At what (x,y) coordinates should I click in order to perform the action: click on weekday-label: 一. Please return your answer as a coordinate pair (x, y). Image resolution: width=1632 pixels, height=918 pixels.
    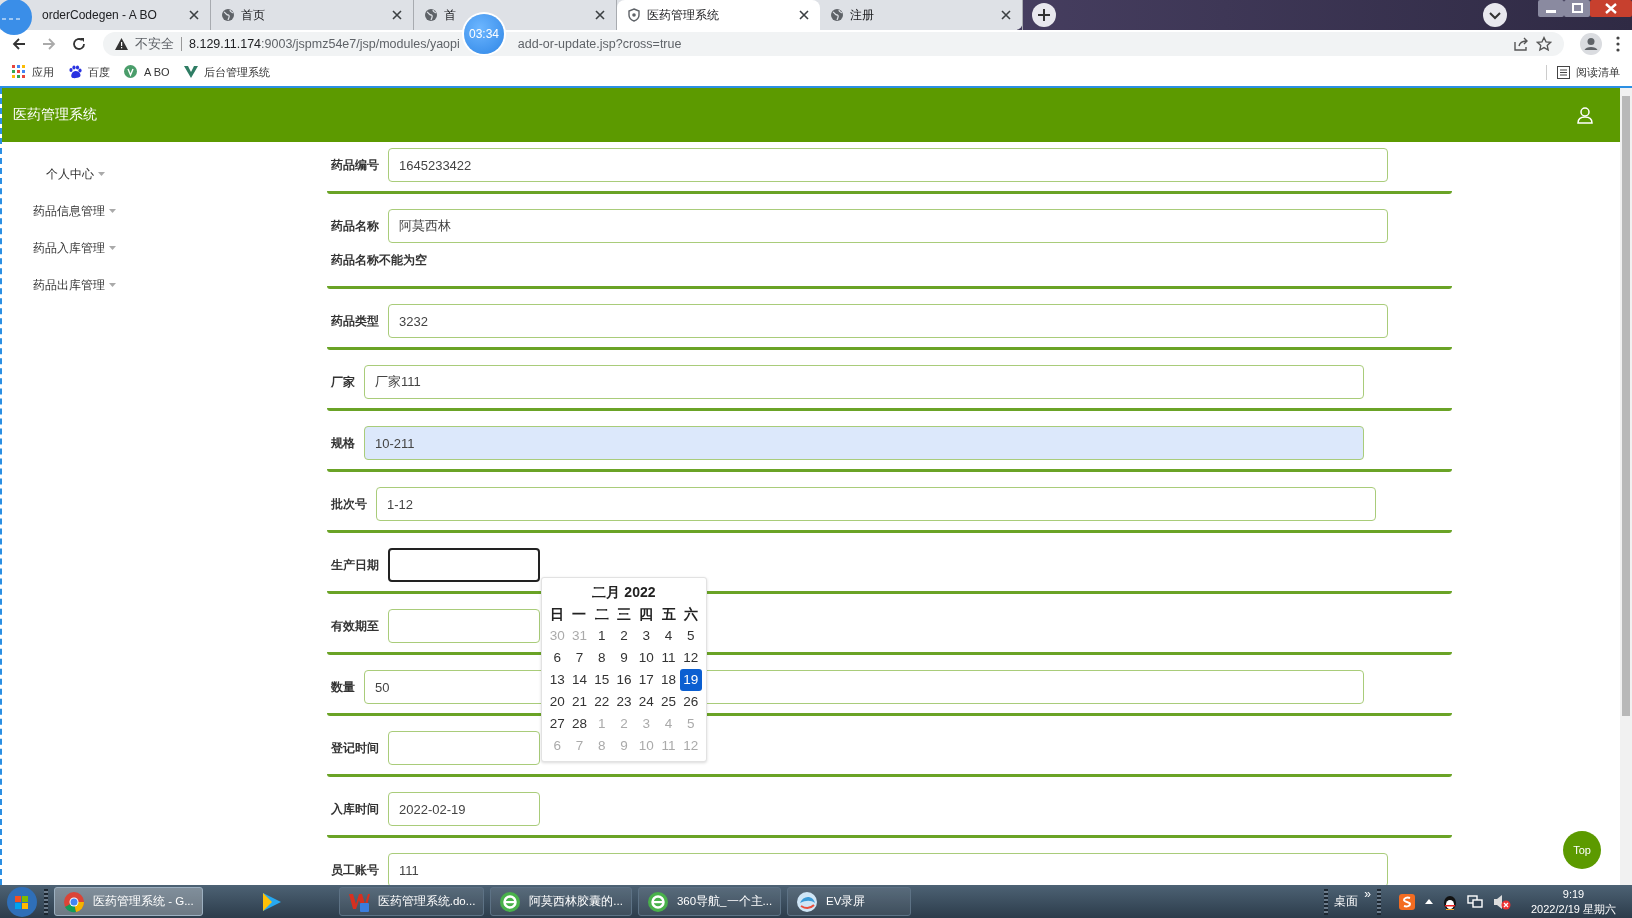
    Looking at the image, I should click on (579, 614).